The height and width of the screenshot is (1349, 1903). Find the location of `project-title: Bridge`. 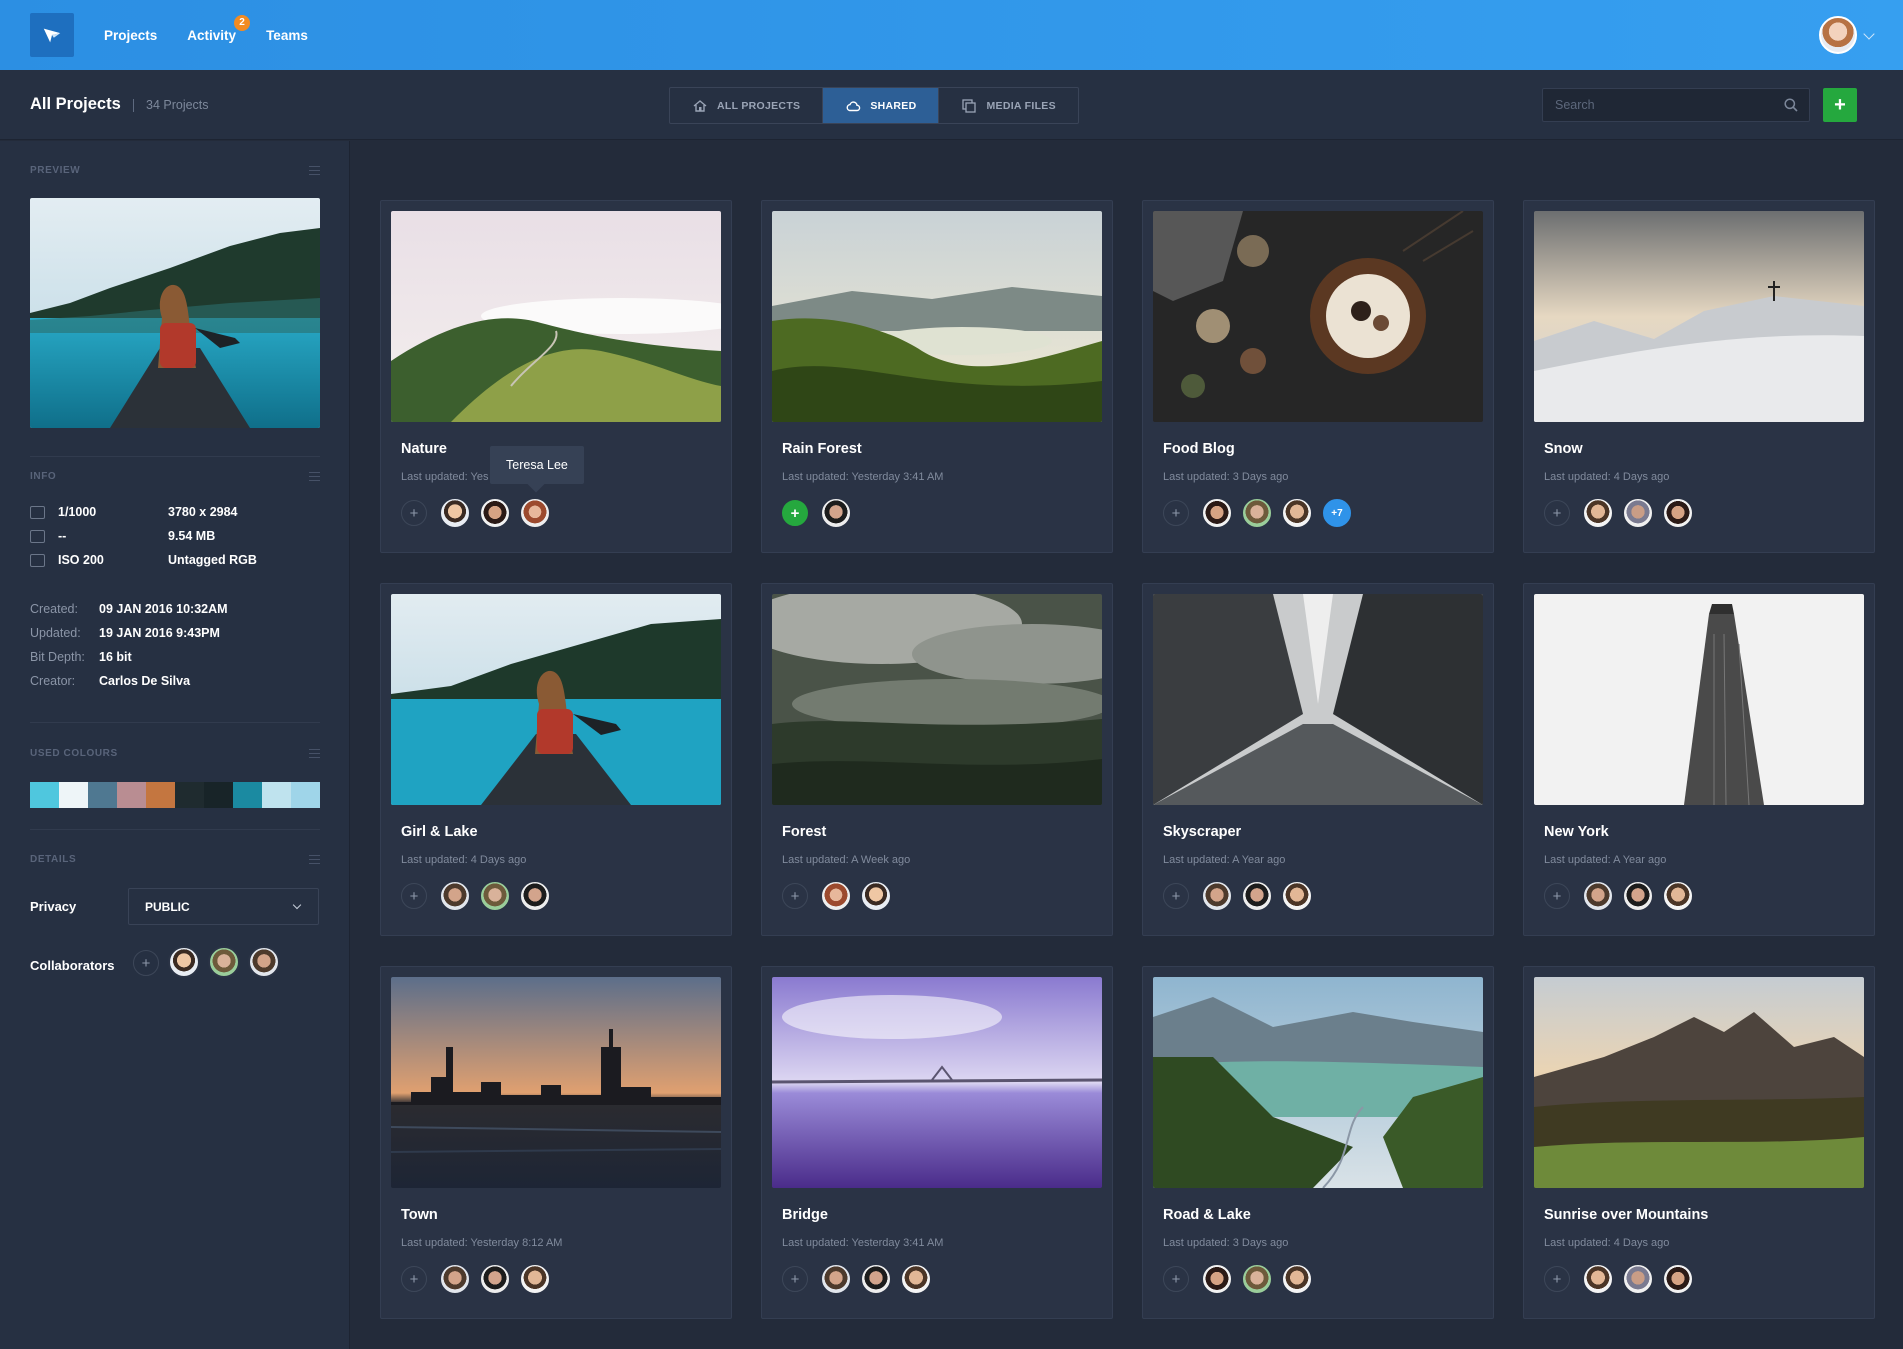

project-title: Bridge is located at coordinates (805, 1215).